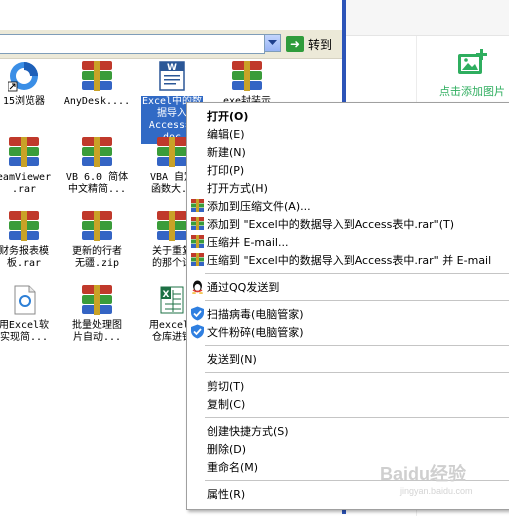 The height and width of the screenshot is (516, 509). I want to click on menu-item-edit: 编辑(E), so click(348, 134).